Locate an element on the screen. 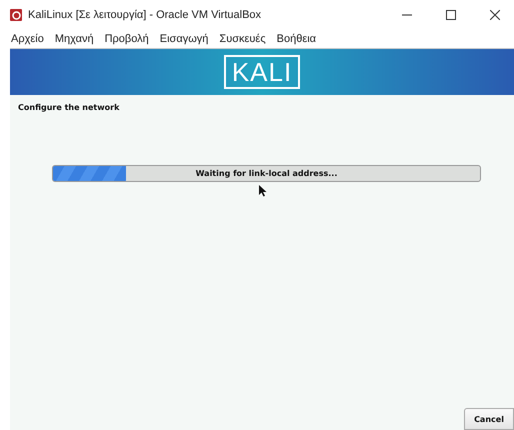 Image resolution: width=514 pixels, height=430 pixels. page-heading: Configure the network is located at coordinates (69, 107).